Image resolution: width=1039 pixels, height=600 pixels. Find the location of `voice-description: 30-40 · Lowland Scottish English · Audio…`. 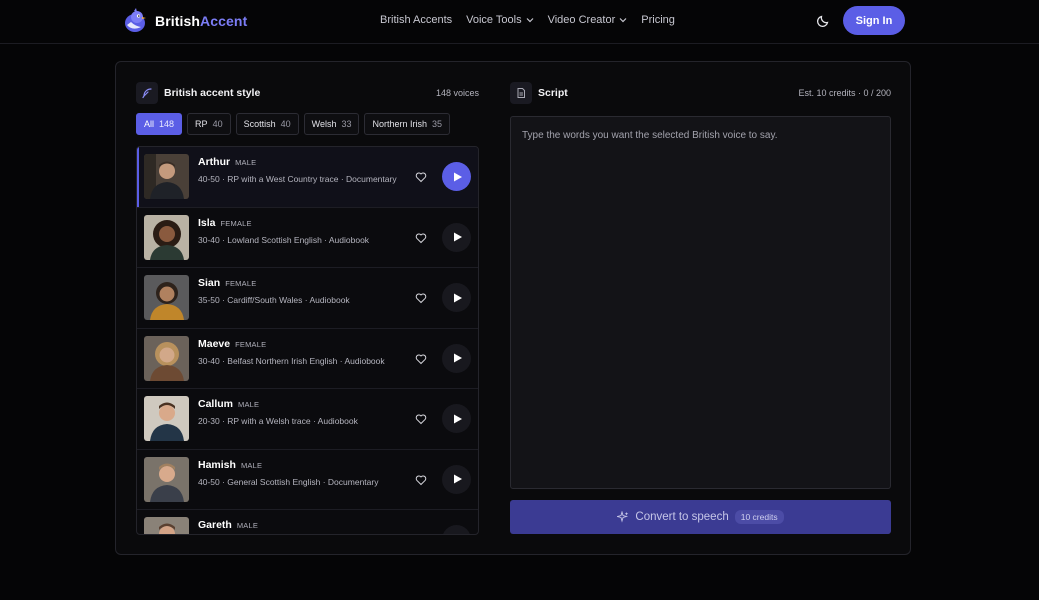

voice-description: 30-40 · Lowland Scottish English · Audio… is located at coordinates (284, 239).